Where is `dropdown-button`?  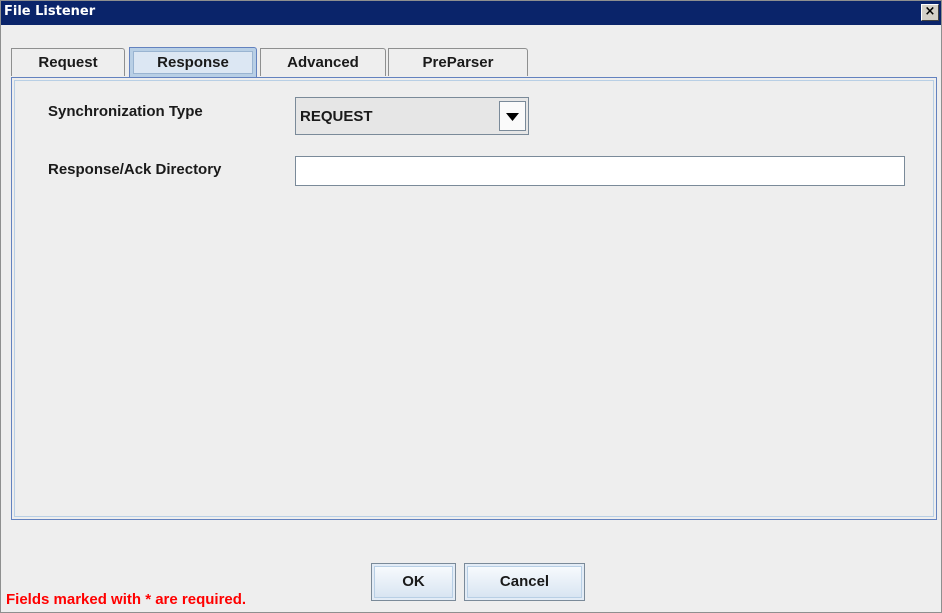
dropdown-button is located at coordinates (512, 116).